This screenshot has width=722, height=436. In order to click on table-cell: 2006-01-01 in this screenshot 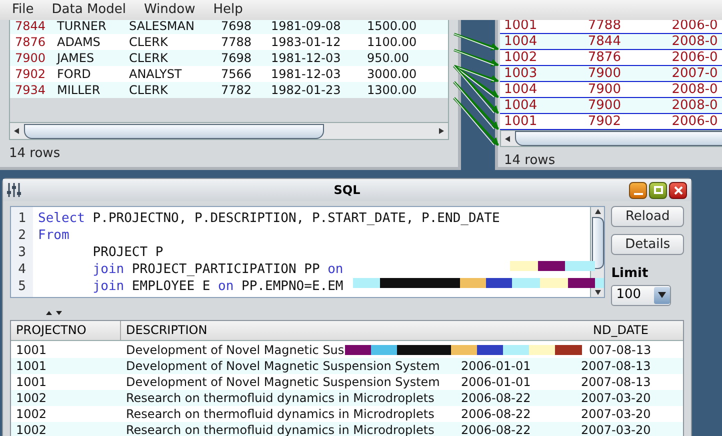, I will do `click(496, 365)`.